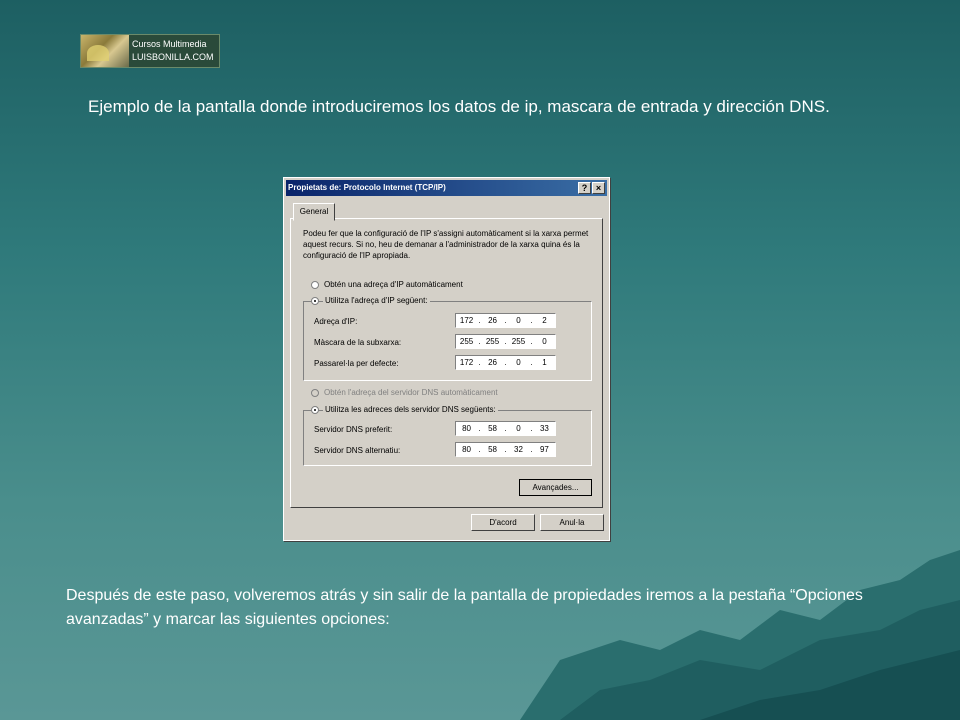  Describe the element at coordinates (105, 51) in the screenshot. I see `logo-image` at that location.